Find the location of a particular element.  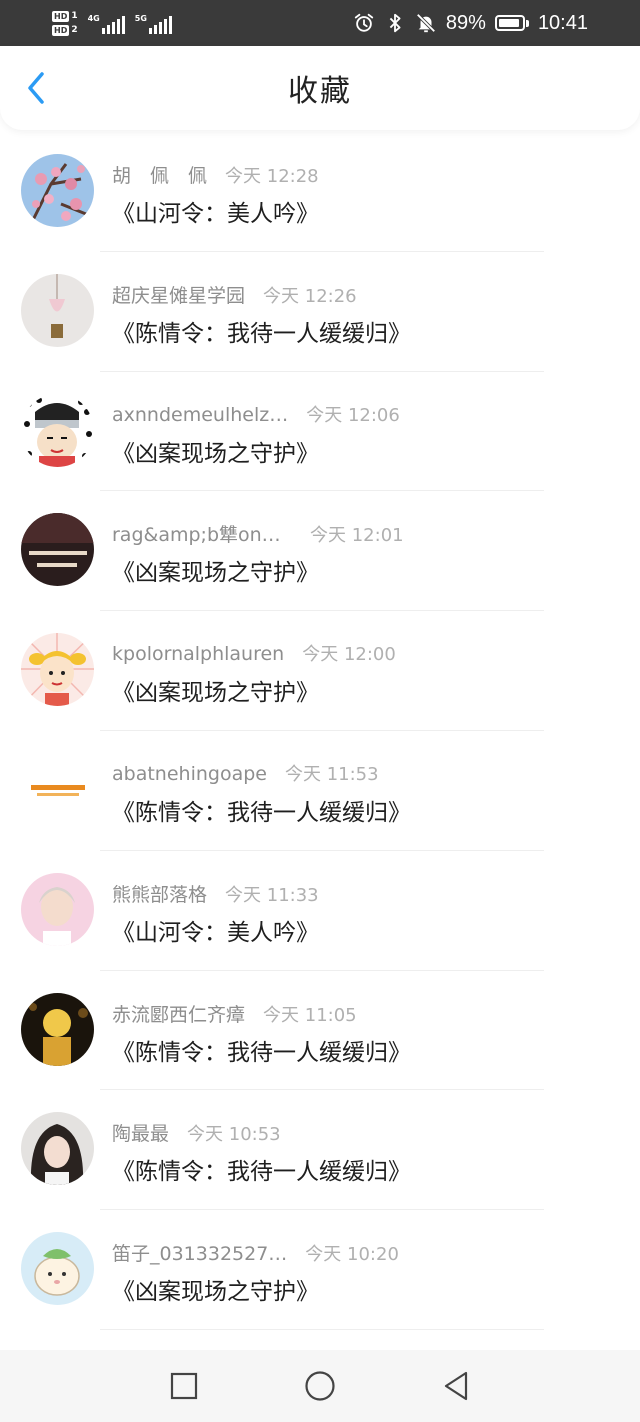

recent-apps-icon is located at coordinates (184, 1386).